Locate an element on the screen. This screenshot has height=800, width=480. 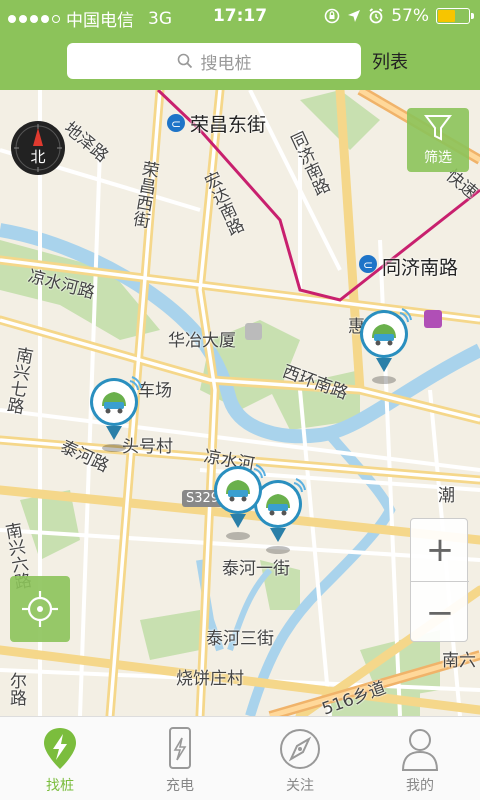
label-shaobing-zhuangcun: 烧饼庄村 is located at coordinates (210, 679).